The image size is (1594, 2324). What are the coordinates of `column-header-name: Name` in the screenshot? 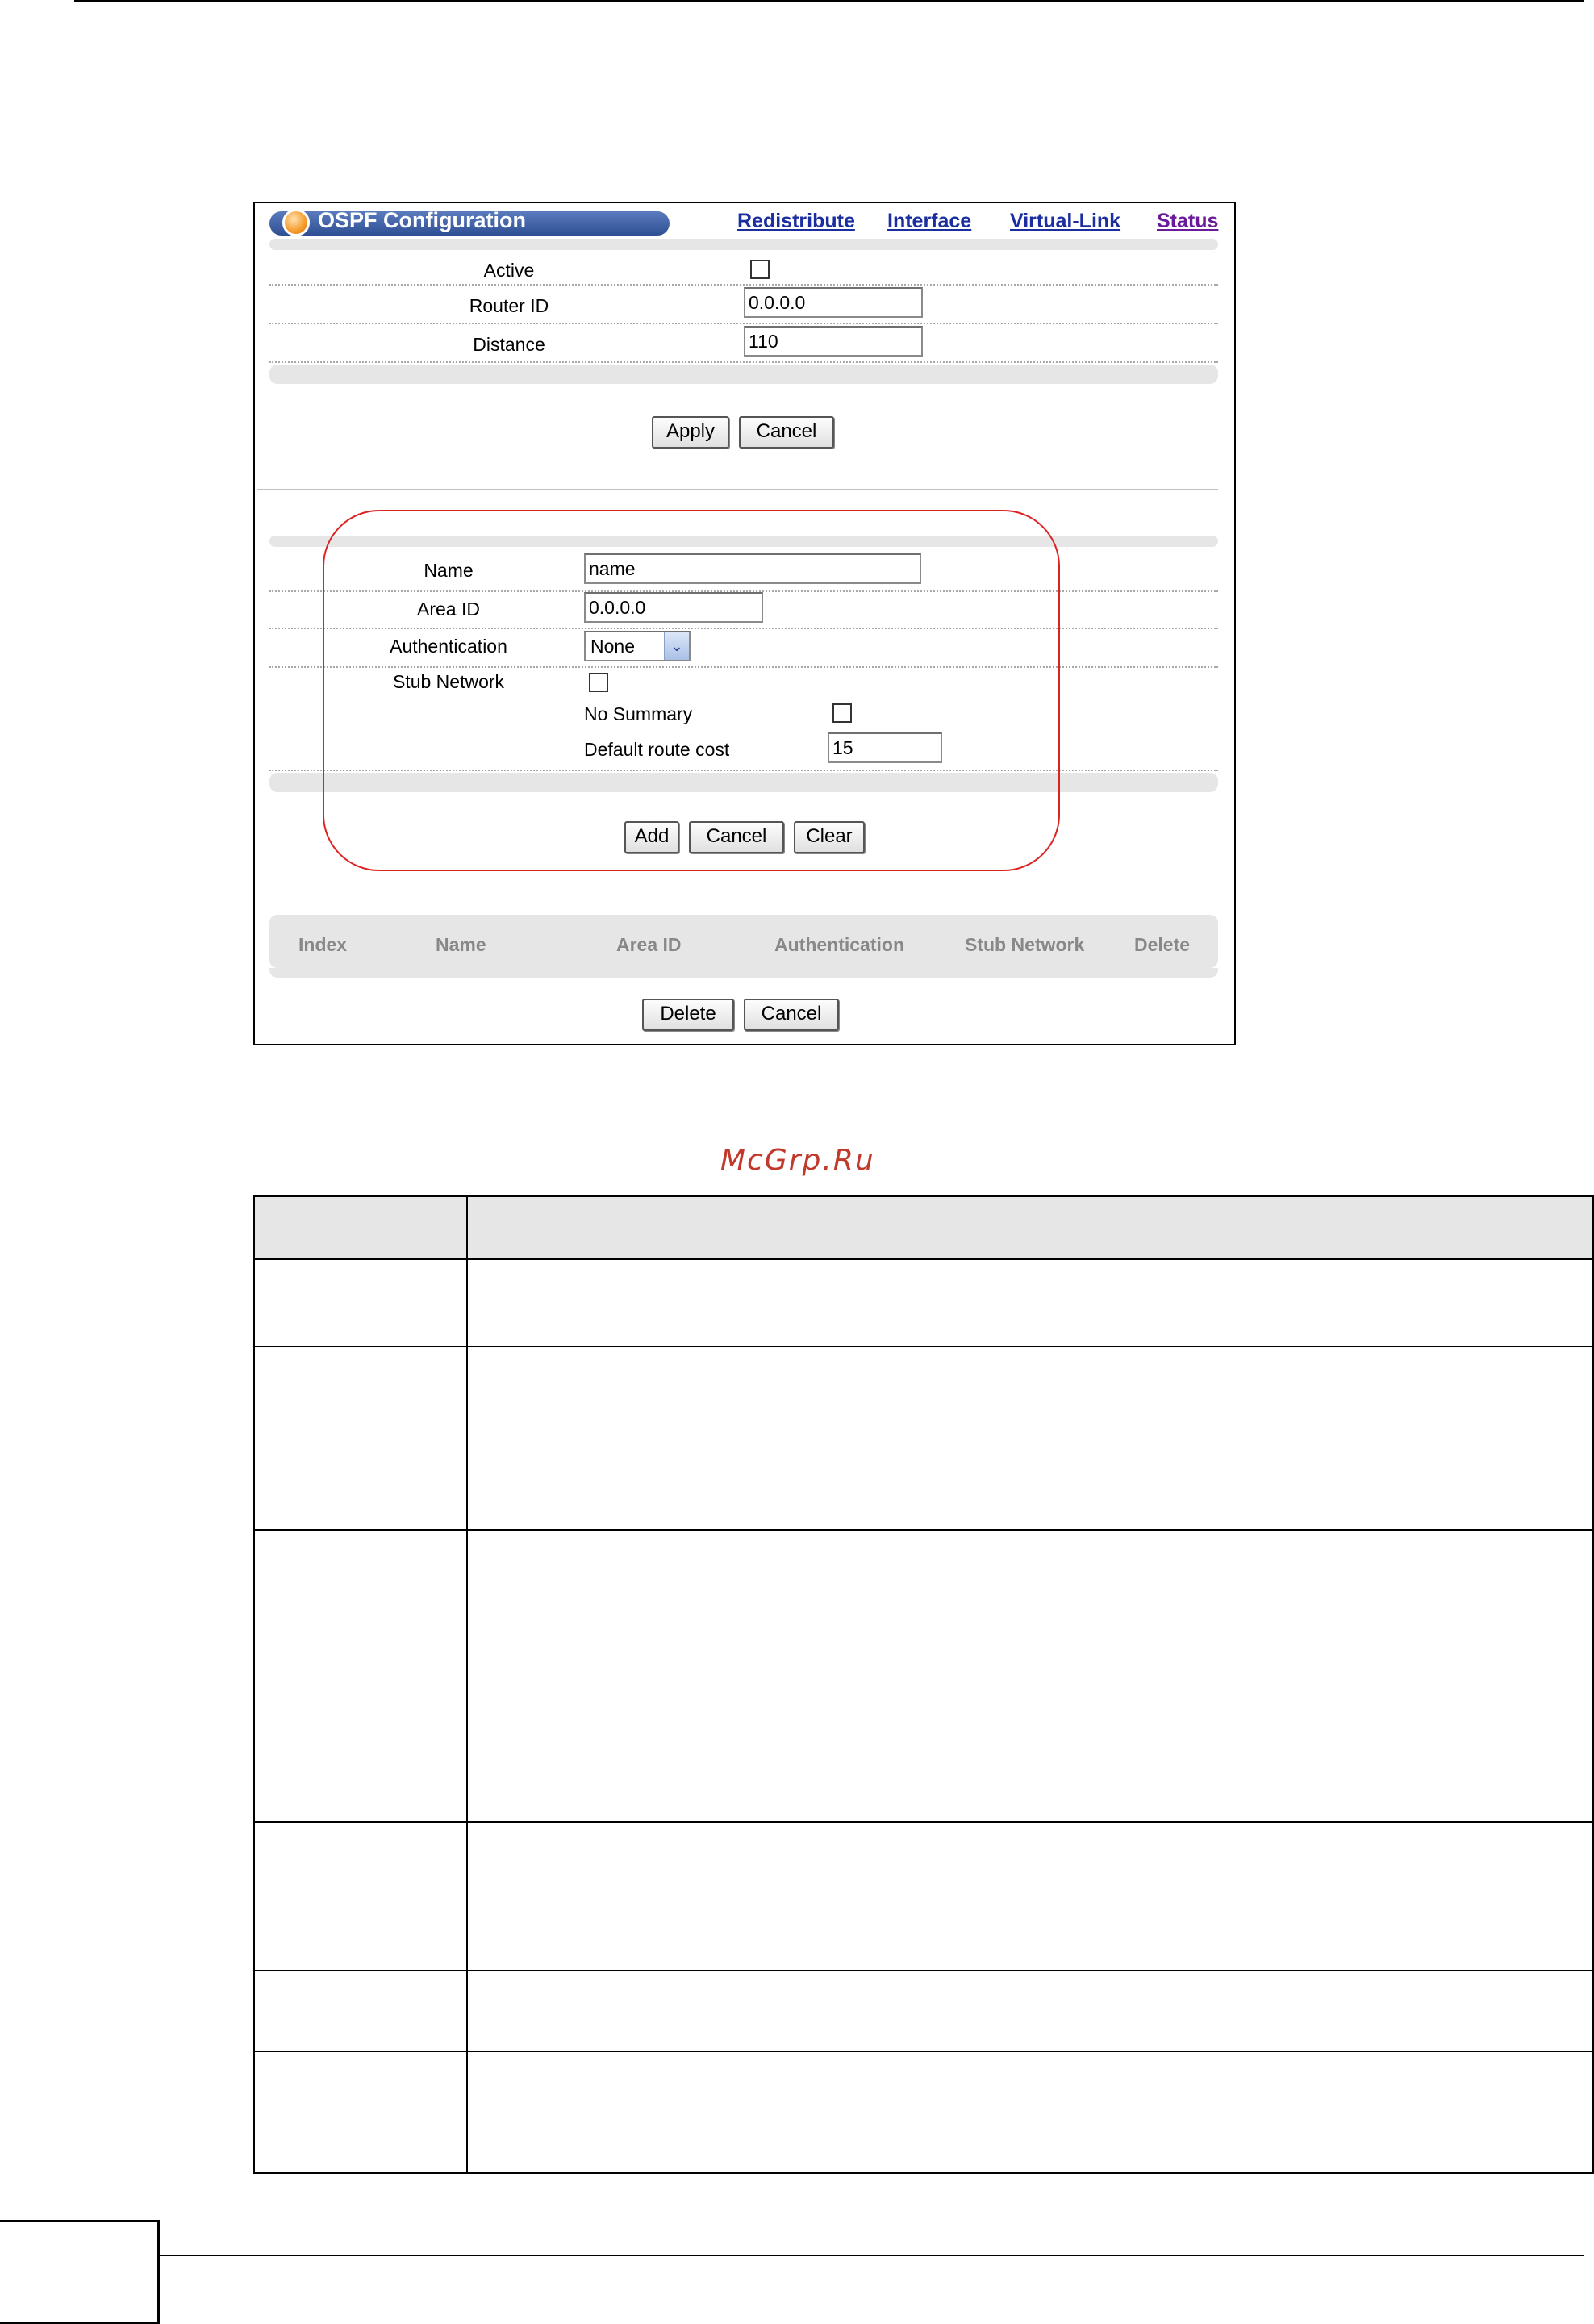 It's located at (461, 944).